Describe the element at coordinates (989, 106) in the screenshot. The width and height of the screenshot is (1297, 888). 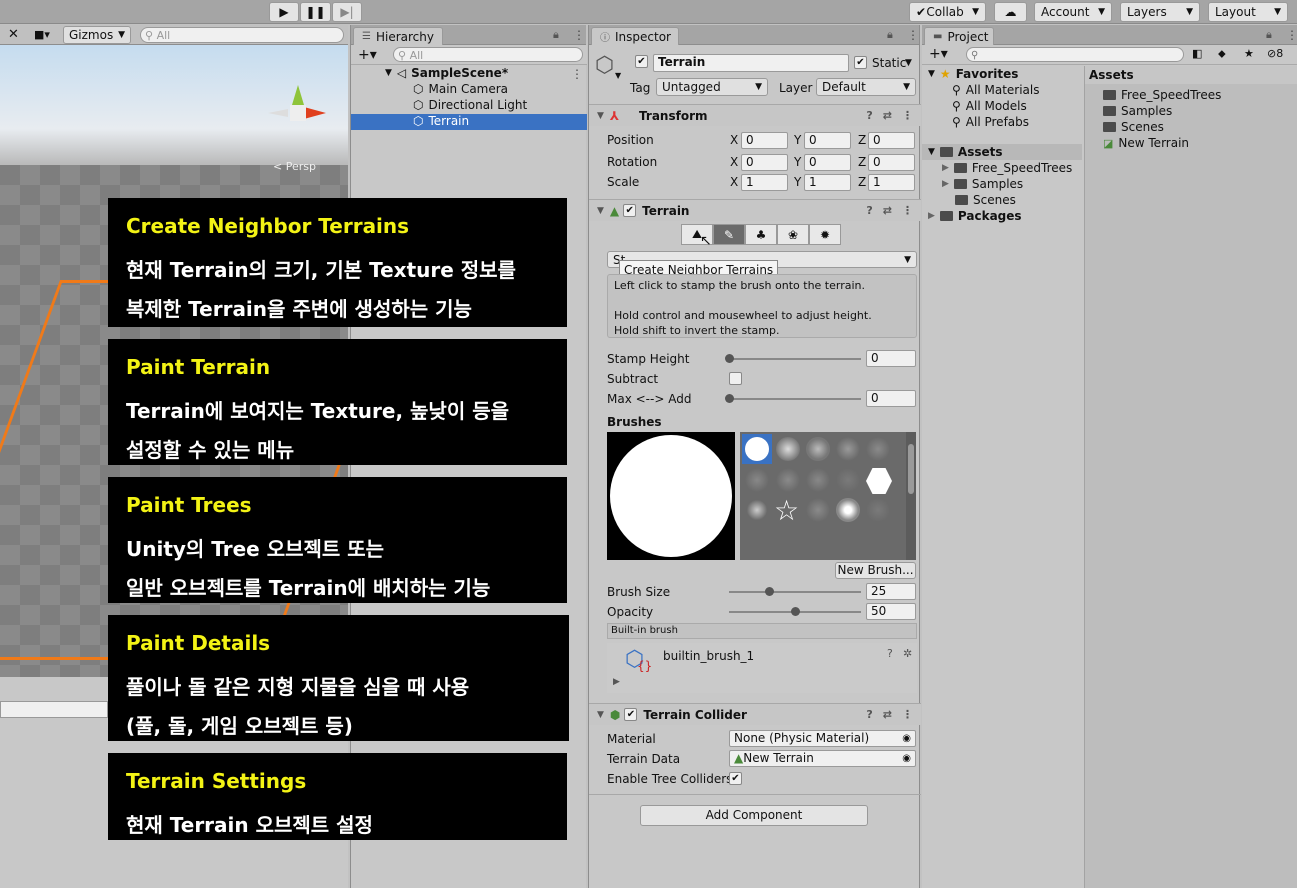
I see `favorite-item: ⚲ All Models` at that location.